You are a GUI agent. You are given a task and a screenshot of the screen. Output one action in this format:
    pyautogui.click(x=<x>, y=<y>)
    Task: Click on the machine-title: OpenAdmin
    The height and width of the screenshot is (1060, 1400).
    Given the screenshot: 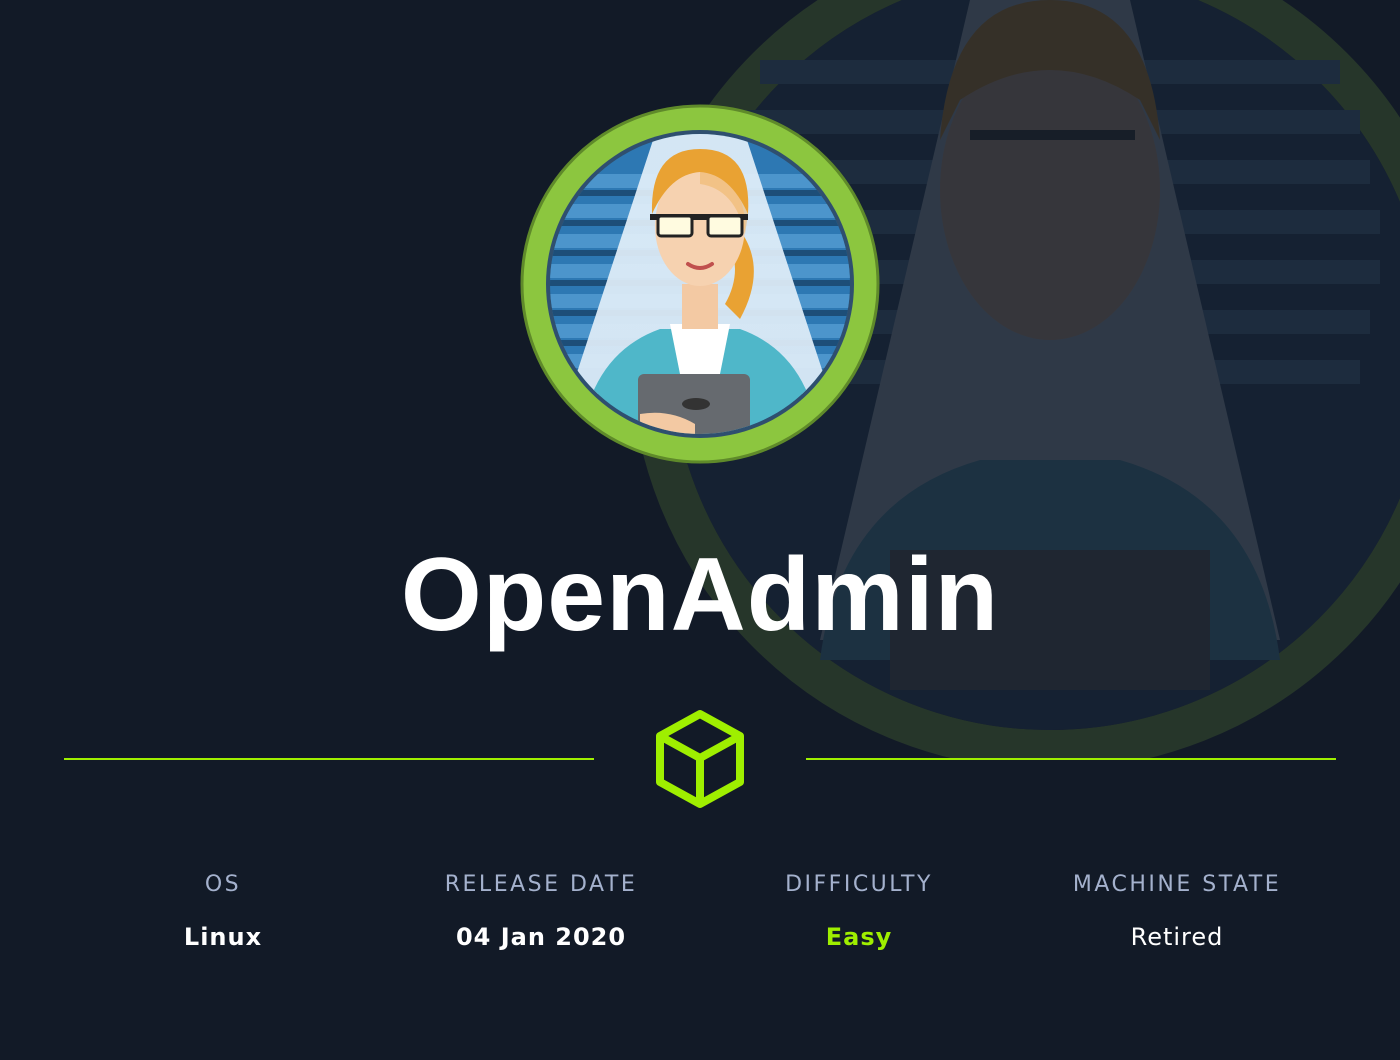 What is the action you would take?
    pyautogui.click(x=700, y=595)
    